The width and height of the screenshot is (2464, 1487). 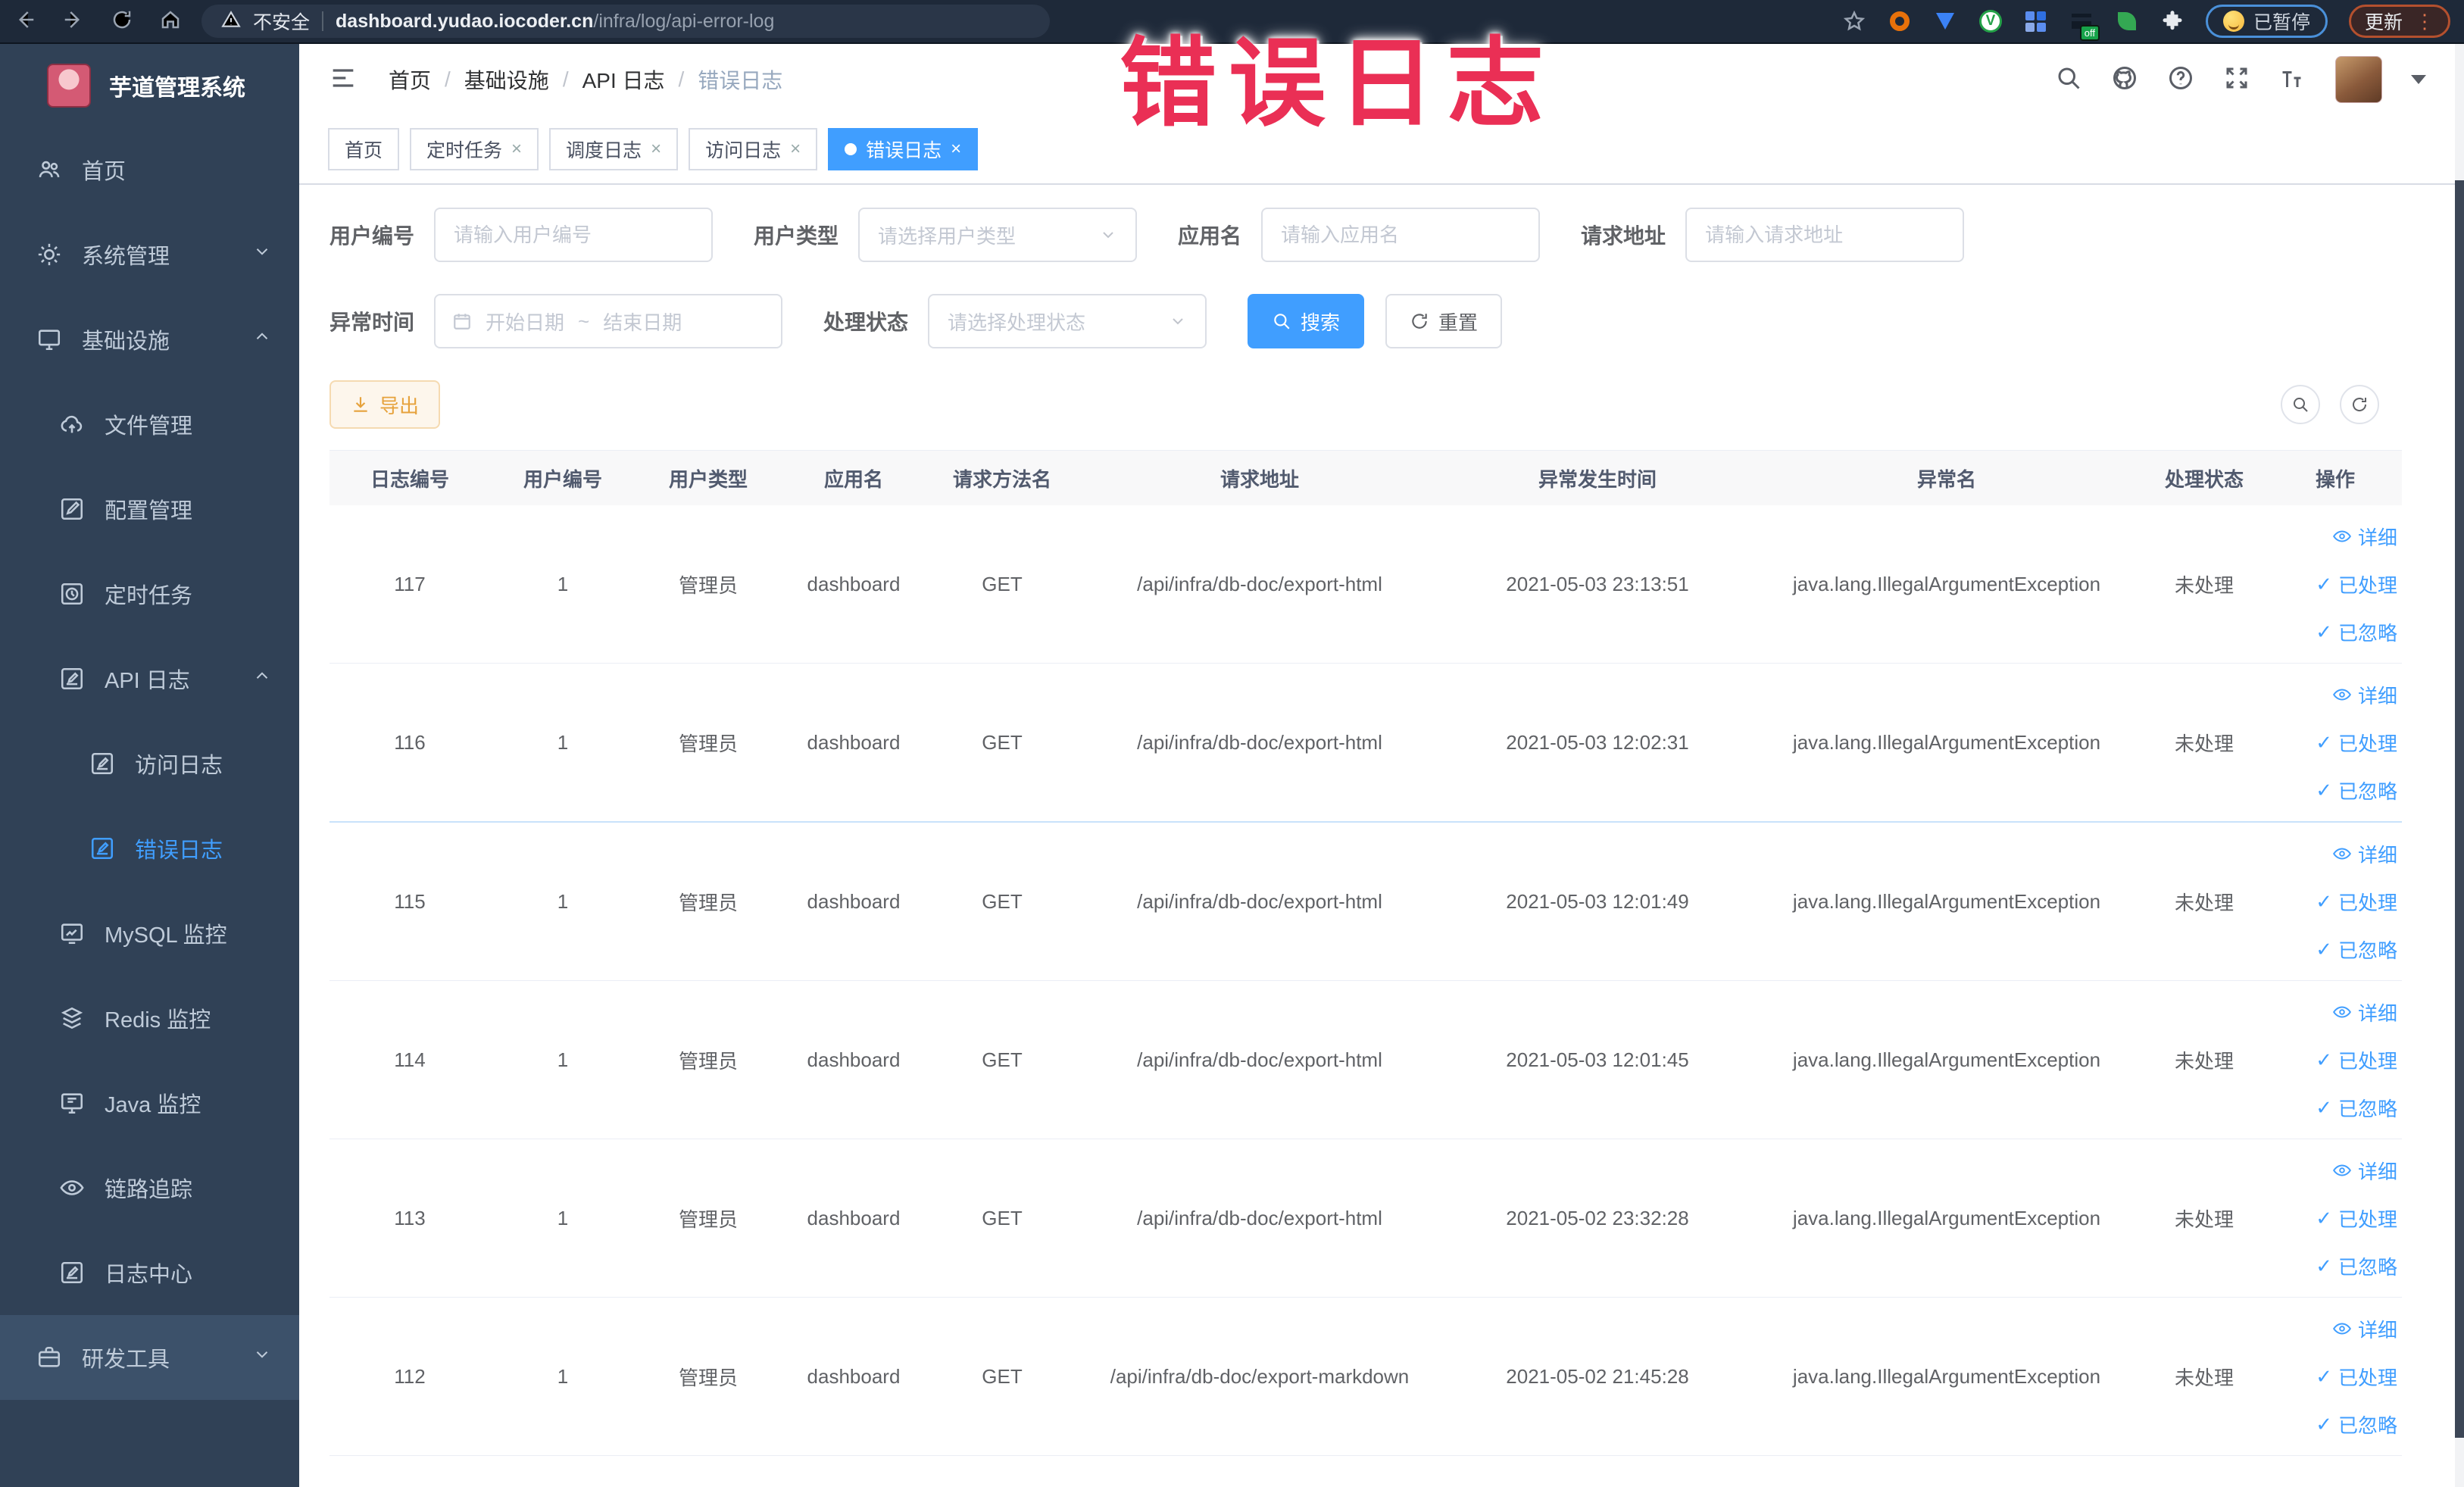 I want to click on tag-tab-定时任务: 定时任务 ×, so click(x=474, y=149).